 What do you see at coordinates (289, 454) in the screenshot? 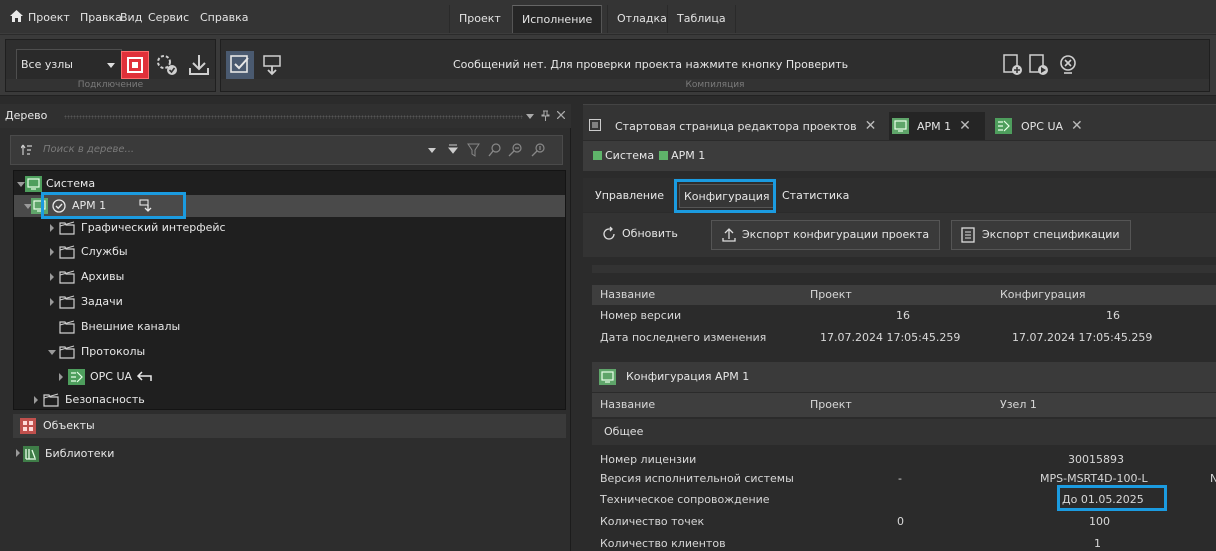
I see `libraries-section: Библиотеки` at bounding box center [289, 454].